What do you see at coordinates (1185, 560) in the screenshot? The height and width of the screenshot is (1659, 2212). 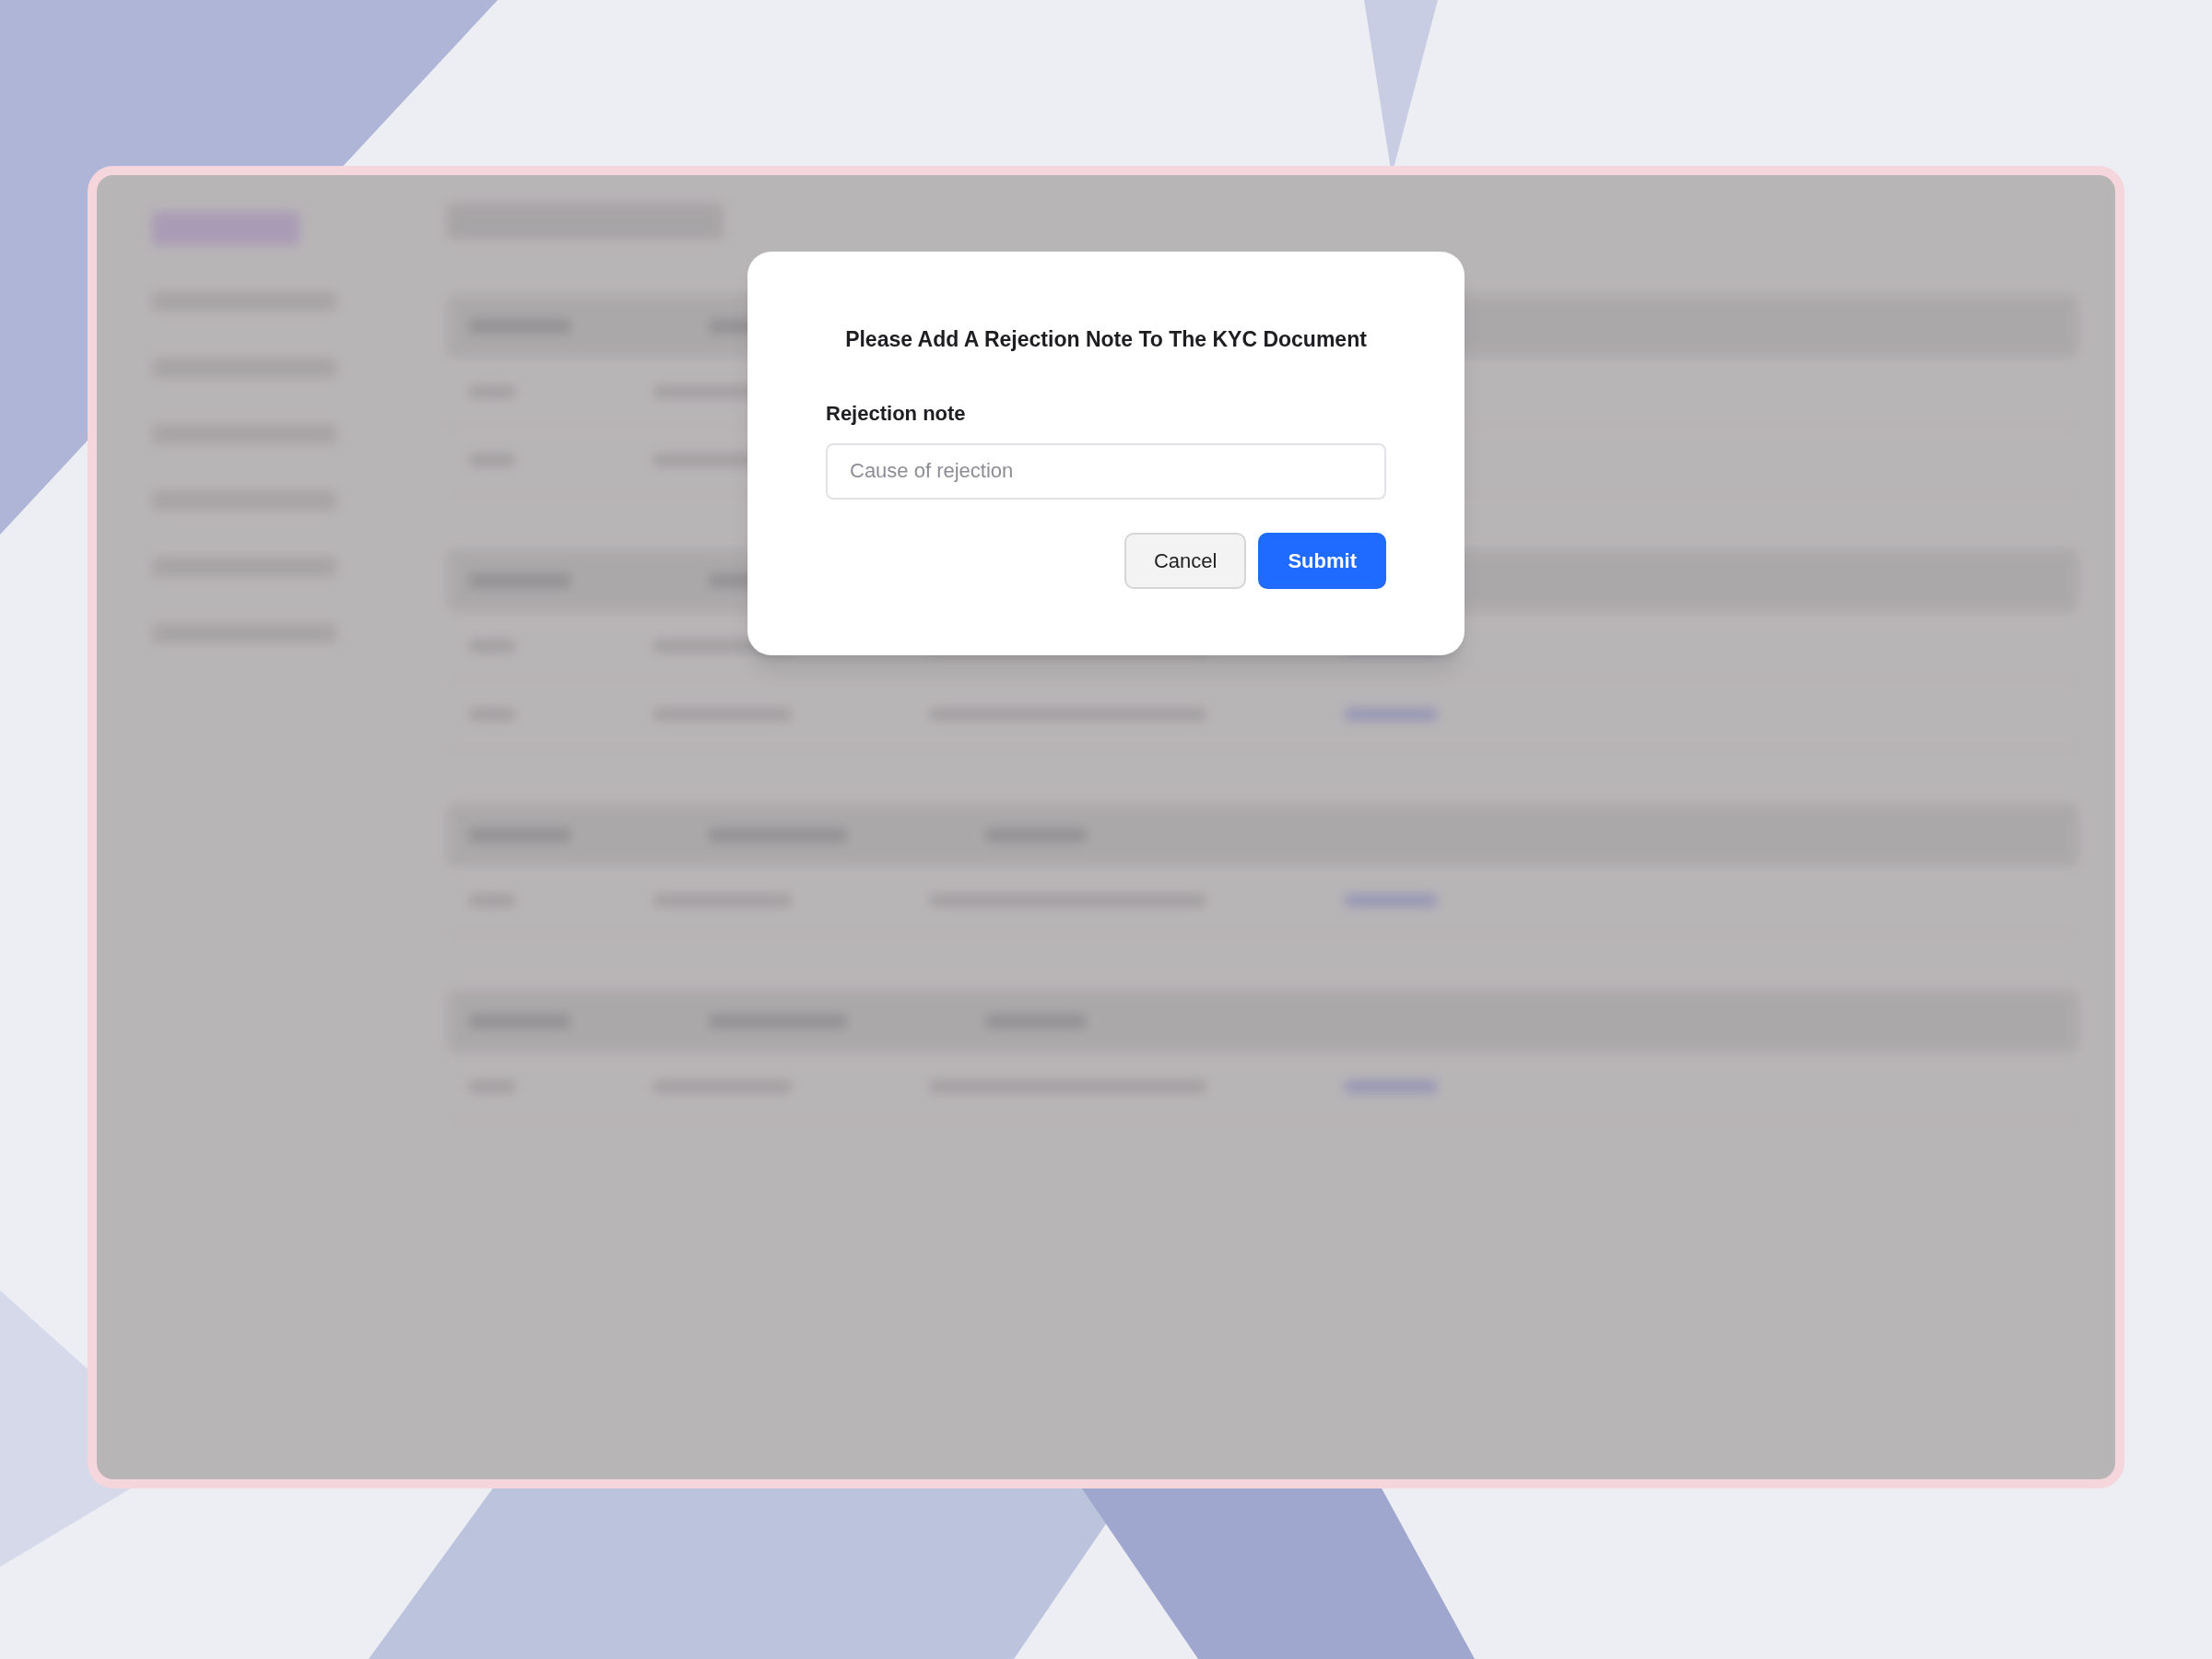 I see `cancel-button: Cancel` at bounding box center [1185, 560].